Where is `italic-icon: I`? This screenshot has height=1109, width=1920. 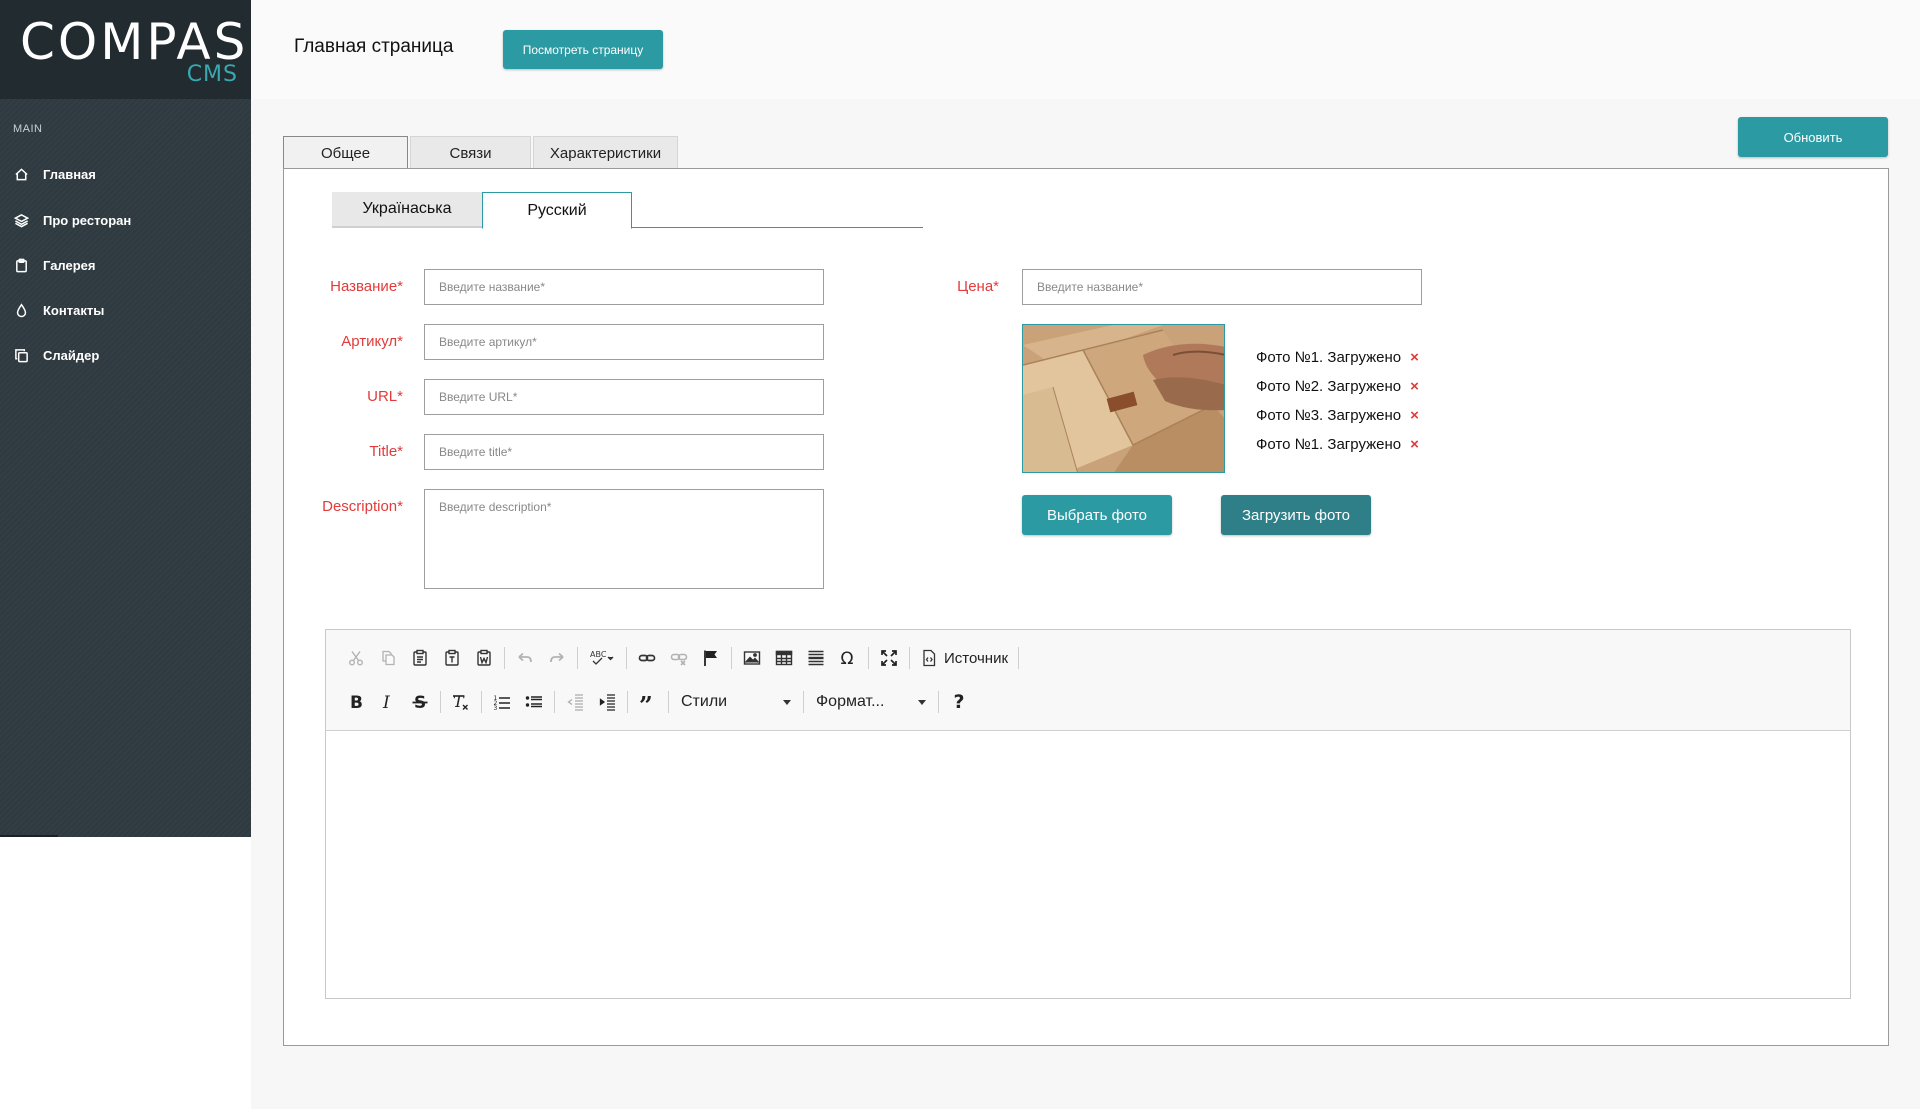
italic-icon: I is located at coordinates (388, 702).